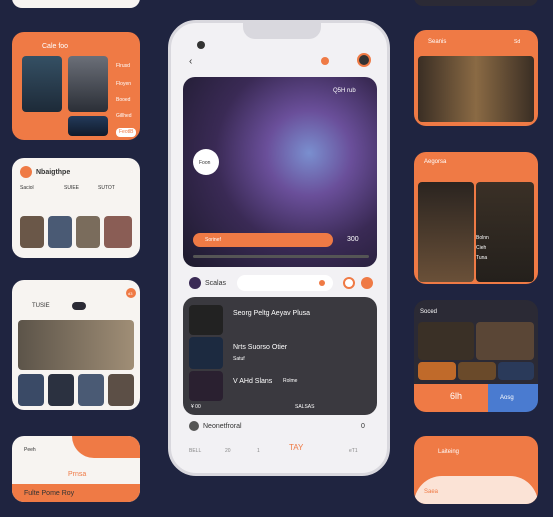  What do you see at coordinates (55, 46) in the screenshot?
I see `left-card-1-title: Cale foo` at bounding box center [55, 46].